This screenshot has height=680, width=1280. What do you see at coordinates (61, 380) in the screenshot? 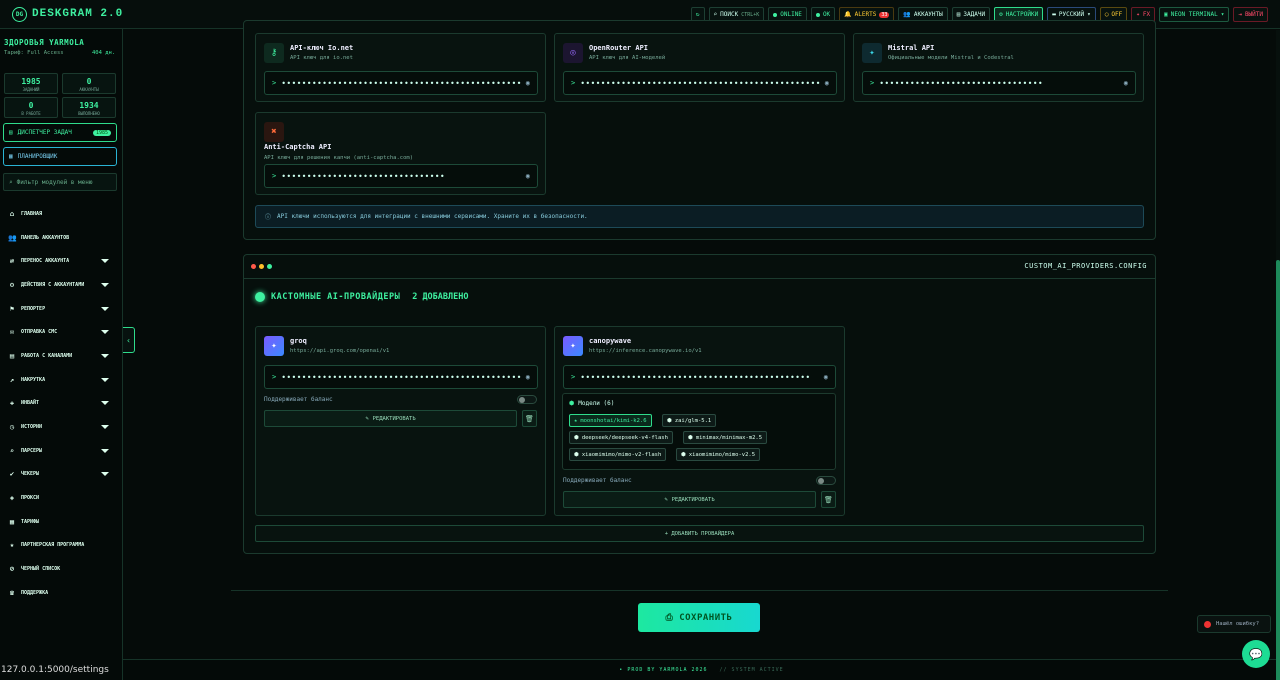
I see `sidebar-item: ↗ НАКРУТКА` at bounding box center [61, 380].